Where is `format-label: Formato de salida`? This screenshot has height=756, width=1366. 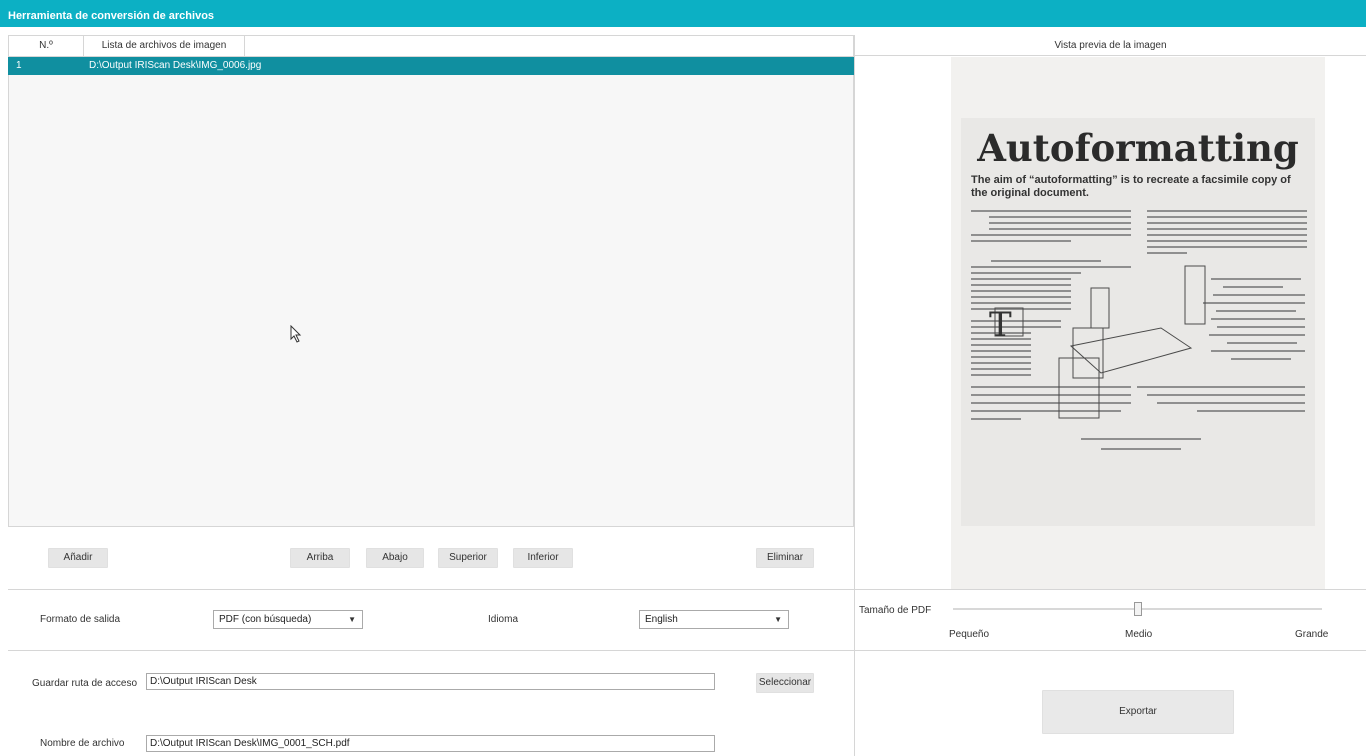 format-label: Formato de salida is located at coordinates (80, 619).